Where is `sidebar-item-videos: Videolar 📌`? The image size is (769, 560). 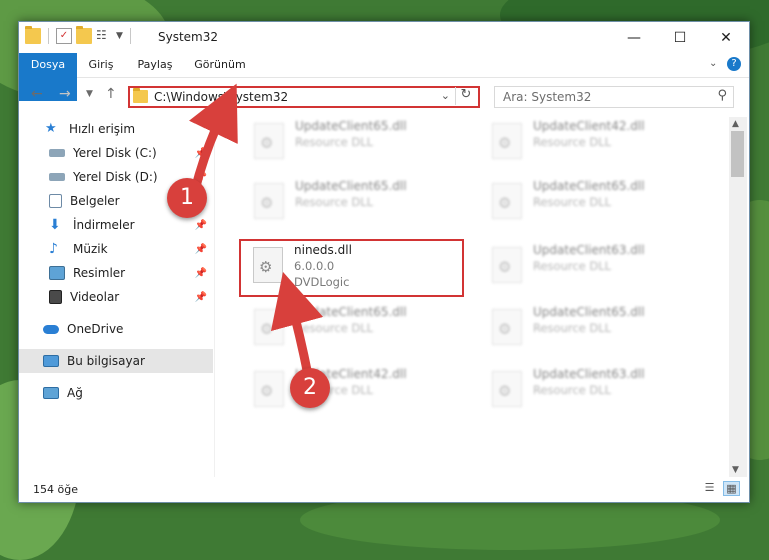
sidebar-item-videos: Videolar 📌 is located at coordinates (116, 297).